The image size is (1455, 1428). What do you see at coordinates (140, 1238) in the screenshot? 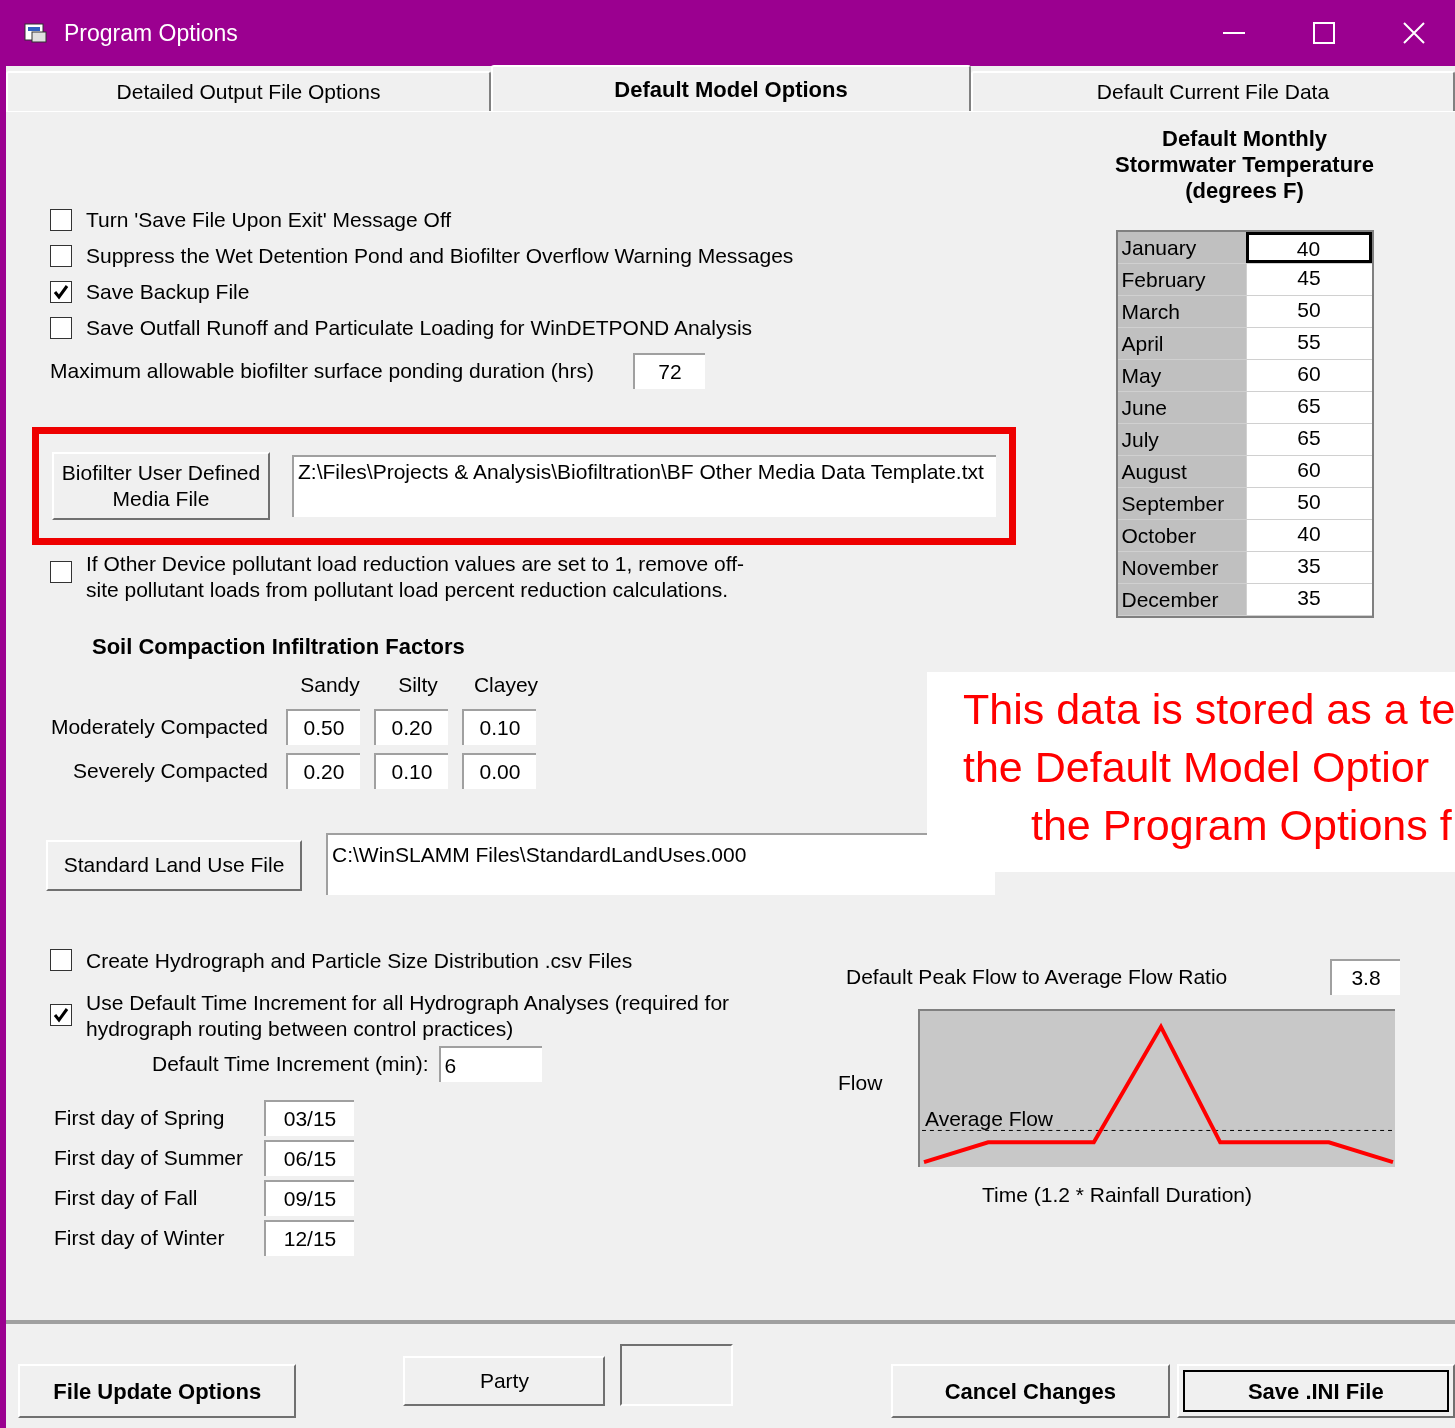
I see `season-label: First day of Winter` at bounding box center [140, 1238].